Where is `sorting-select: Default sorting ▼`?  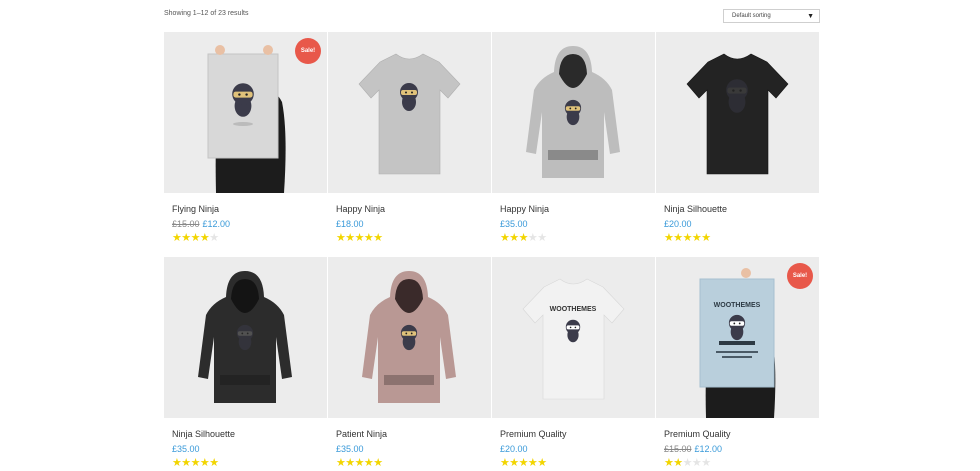 sorting-select: Default sorting ▼ is located at coordinates (771, 16).